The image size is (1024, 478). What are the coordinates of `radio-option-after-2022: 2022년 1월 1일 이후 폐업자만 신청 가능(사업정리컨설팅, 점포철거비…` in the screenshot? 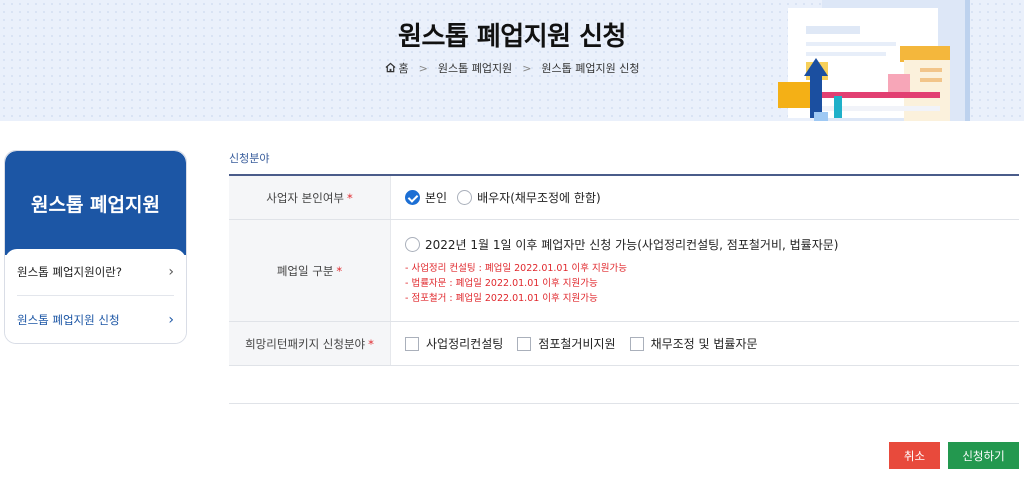 It's located at (621, 244).